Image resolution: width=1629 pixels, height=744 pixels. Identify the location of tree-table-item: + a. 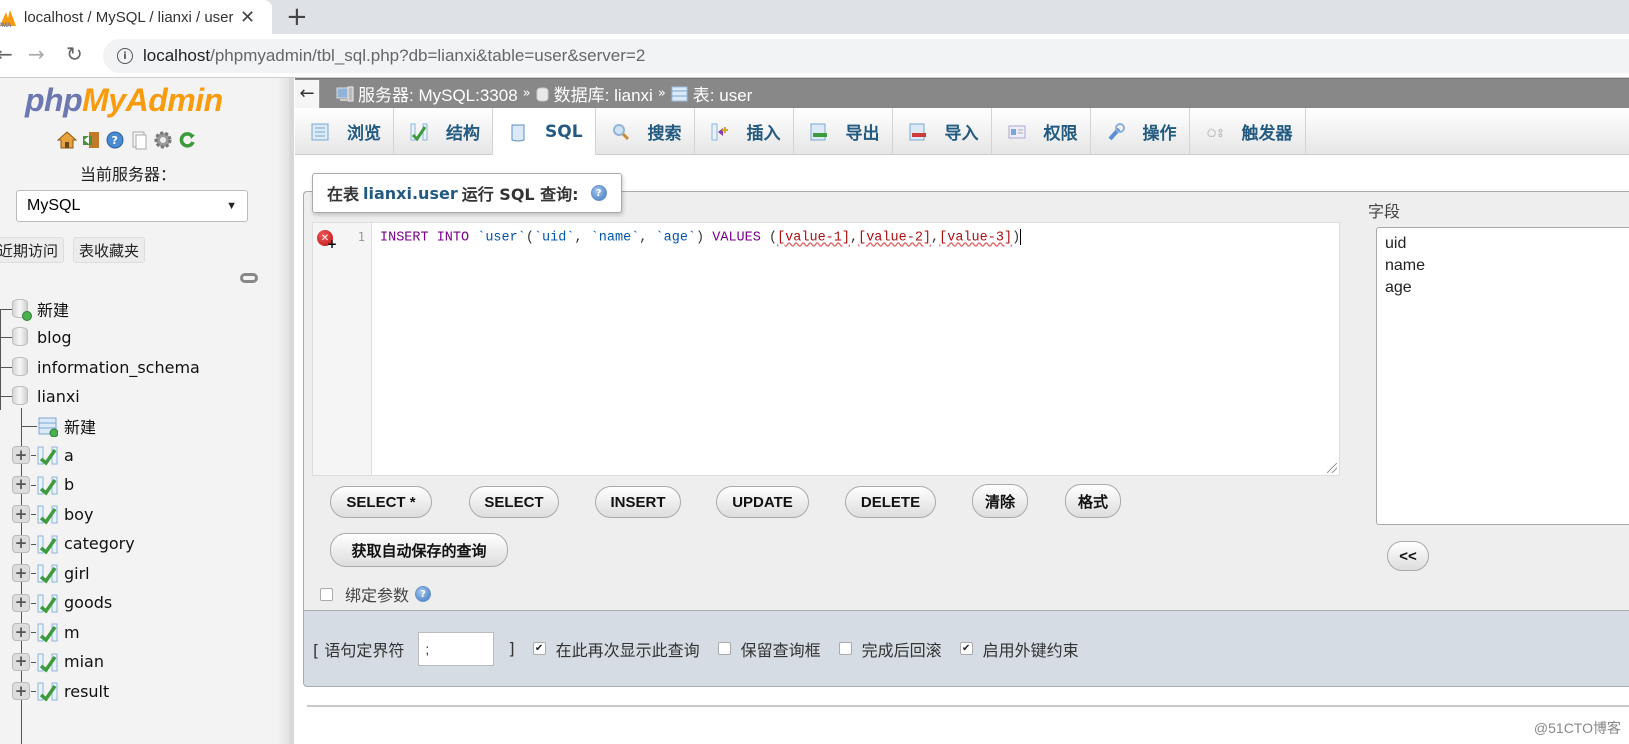
(130, 455).